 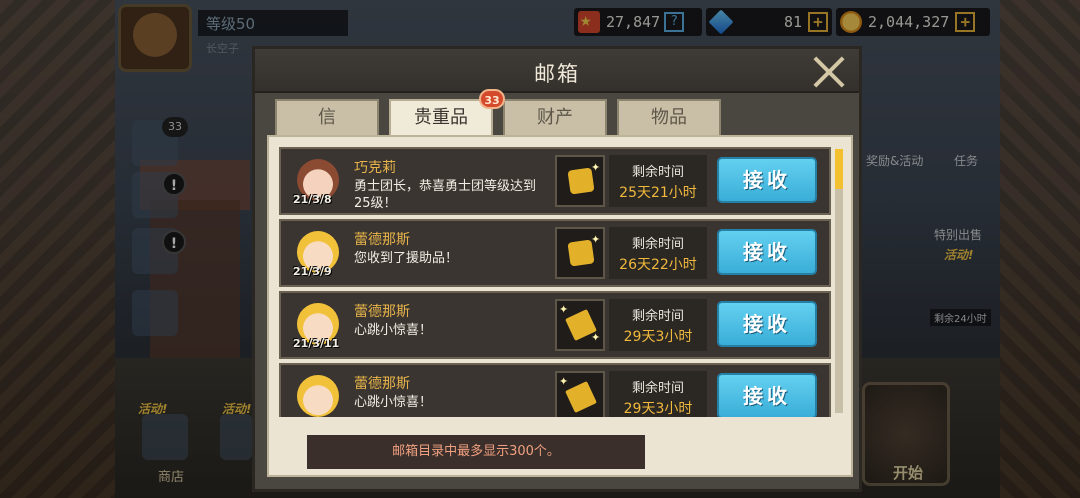 I want to click on scroll-ticket-icon: ✦, so click(x=580, y=394).